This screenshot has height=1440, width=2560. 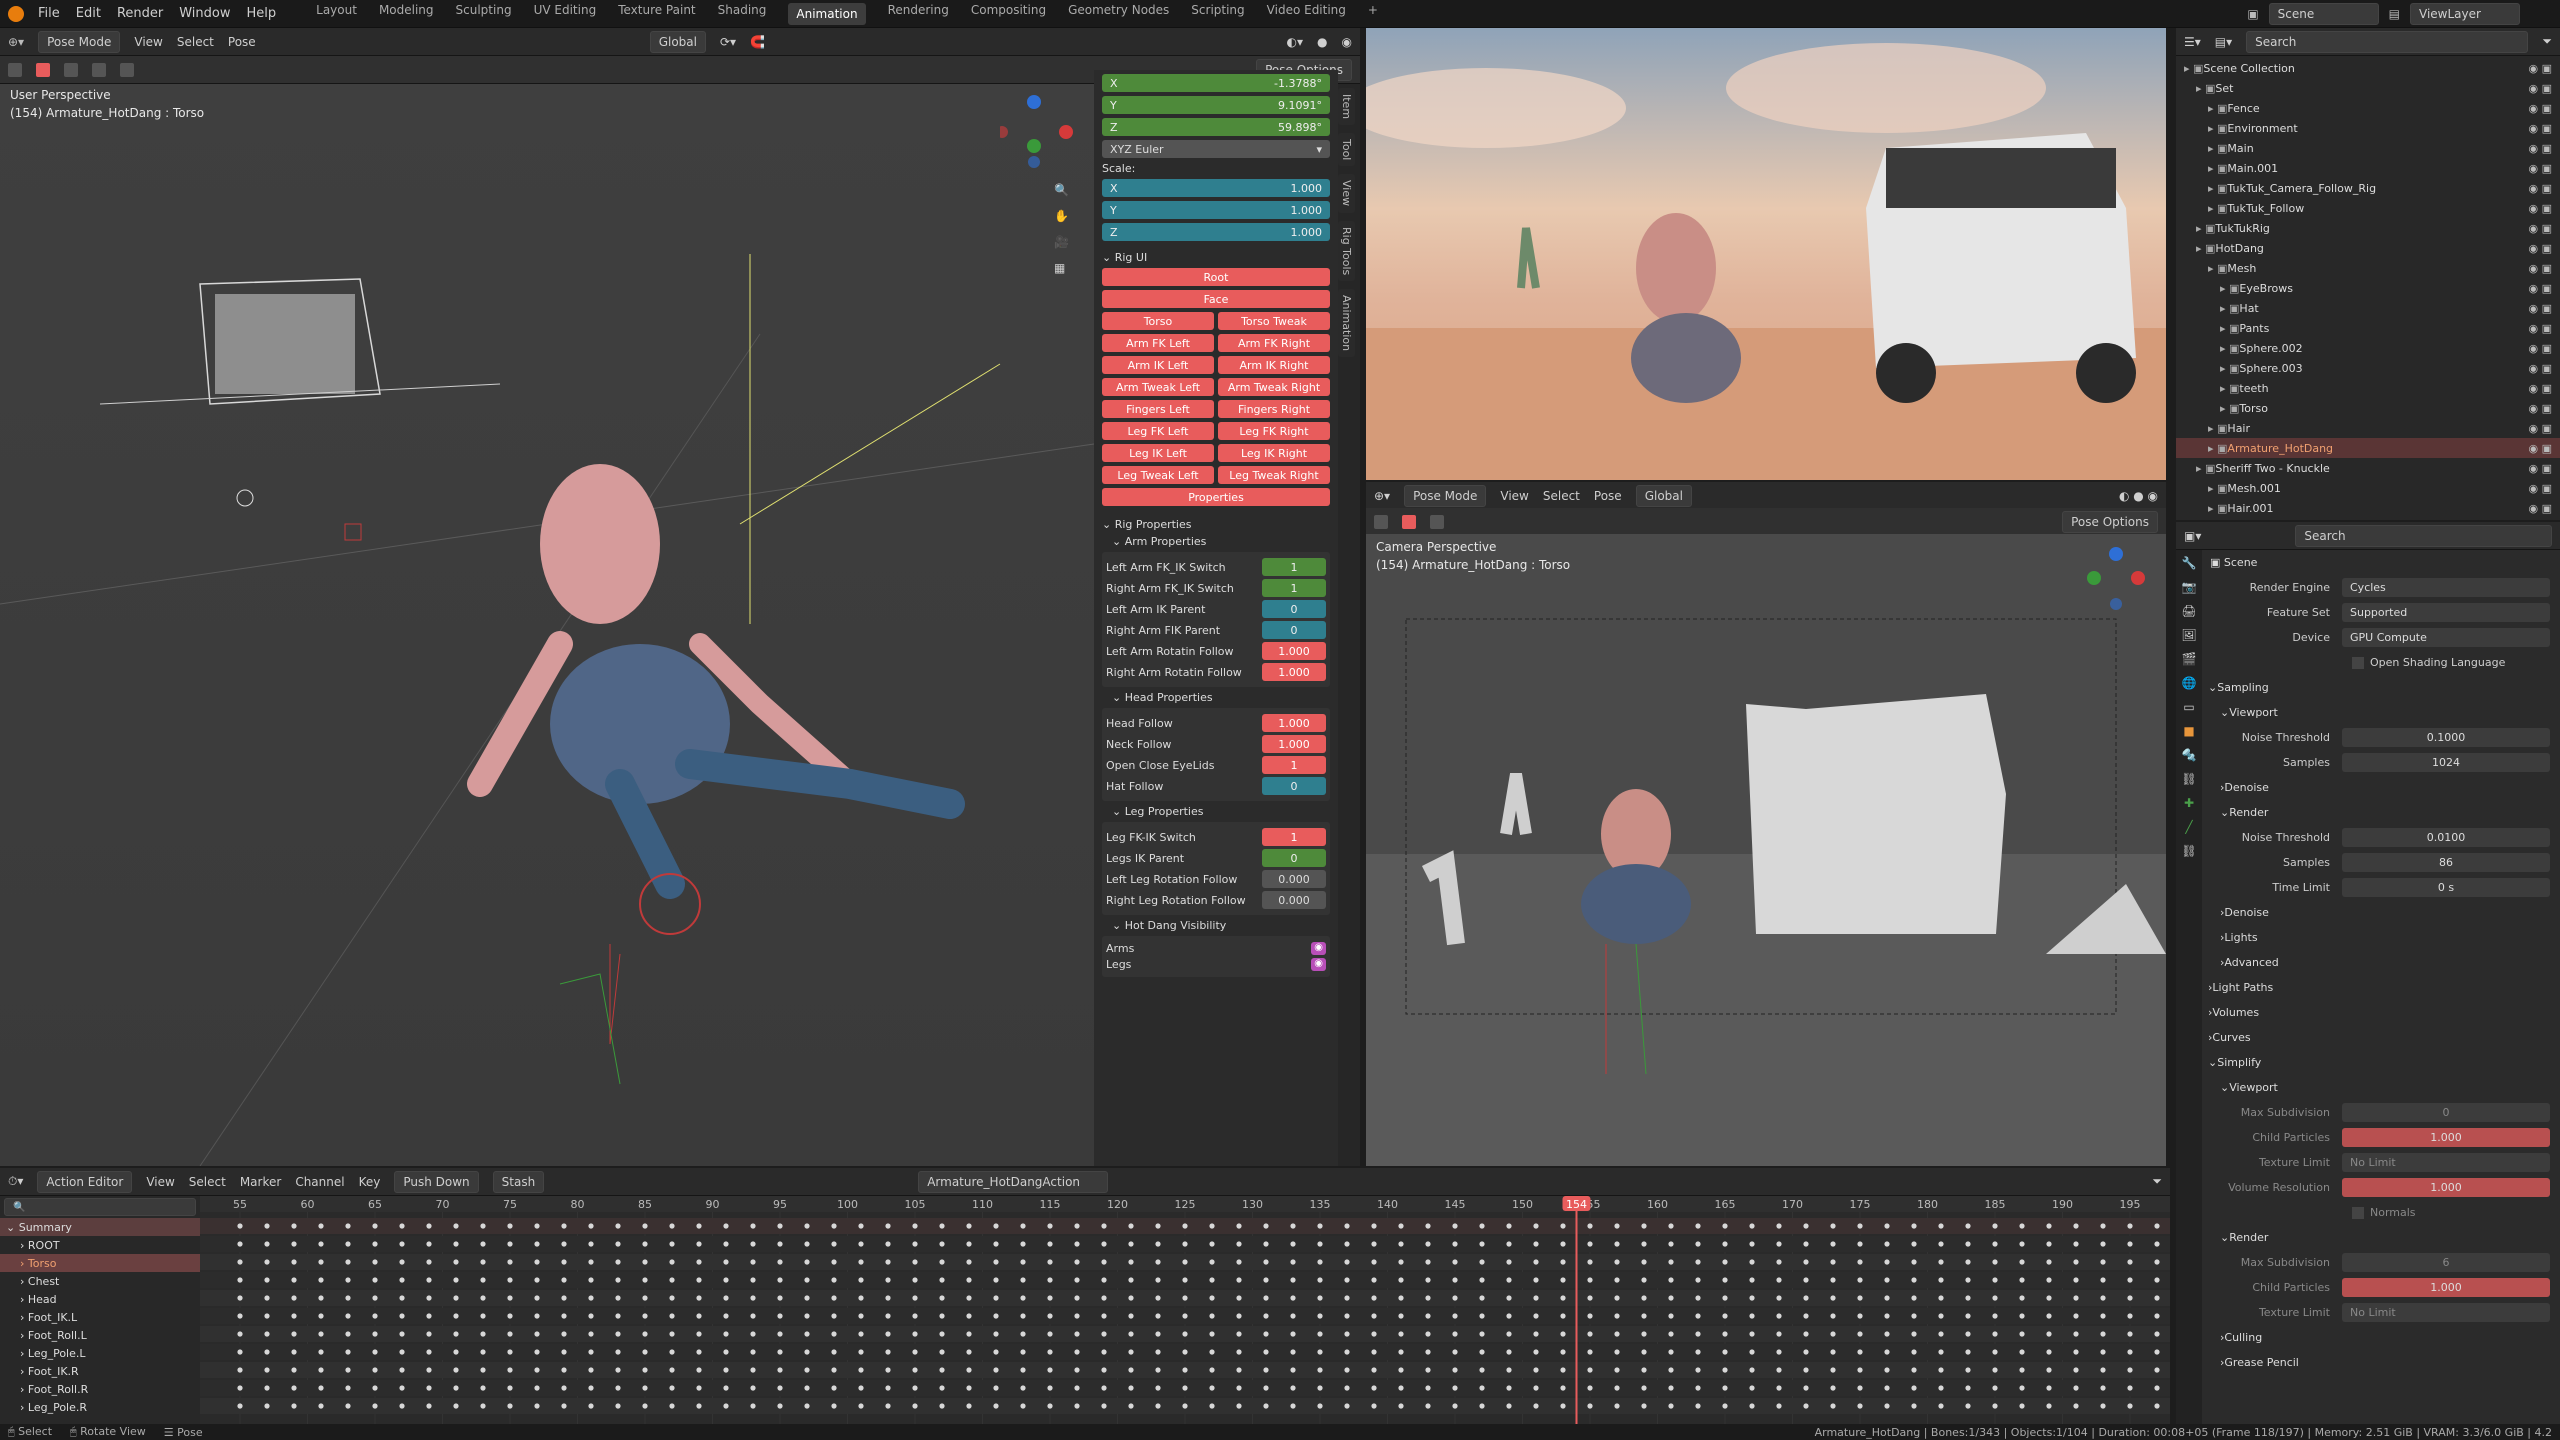 I want to click on select-mode-extend-icon, so click(x=71, y=69).